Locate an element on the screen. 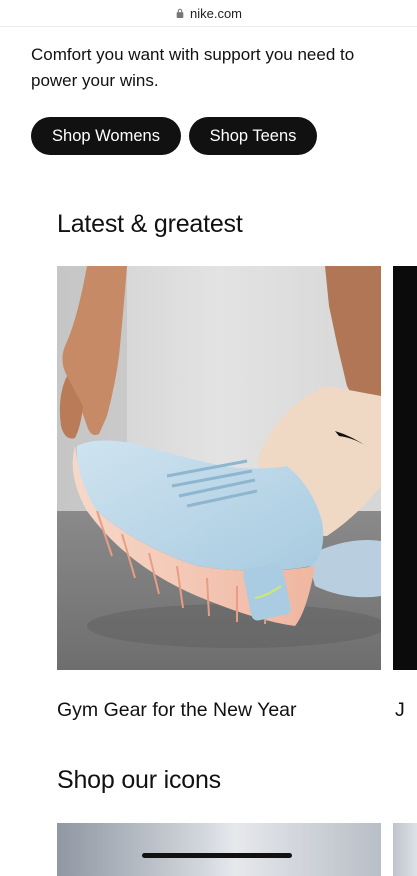  next-card-title: J is located at coordinates (400, 710).